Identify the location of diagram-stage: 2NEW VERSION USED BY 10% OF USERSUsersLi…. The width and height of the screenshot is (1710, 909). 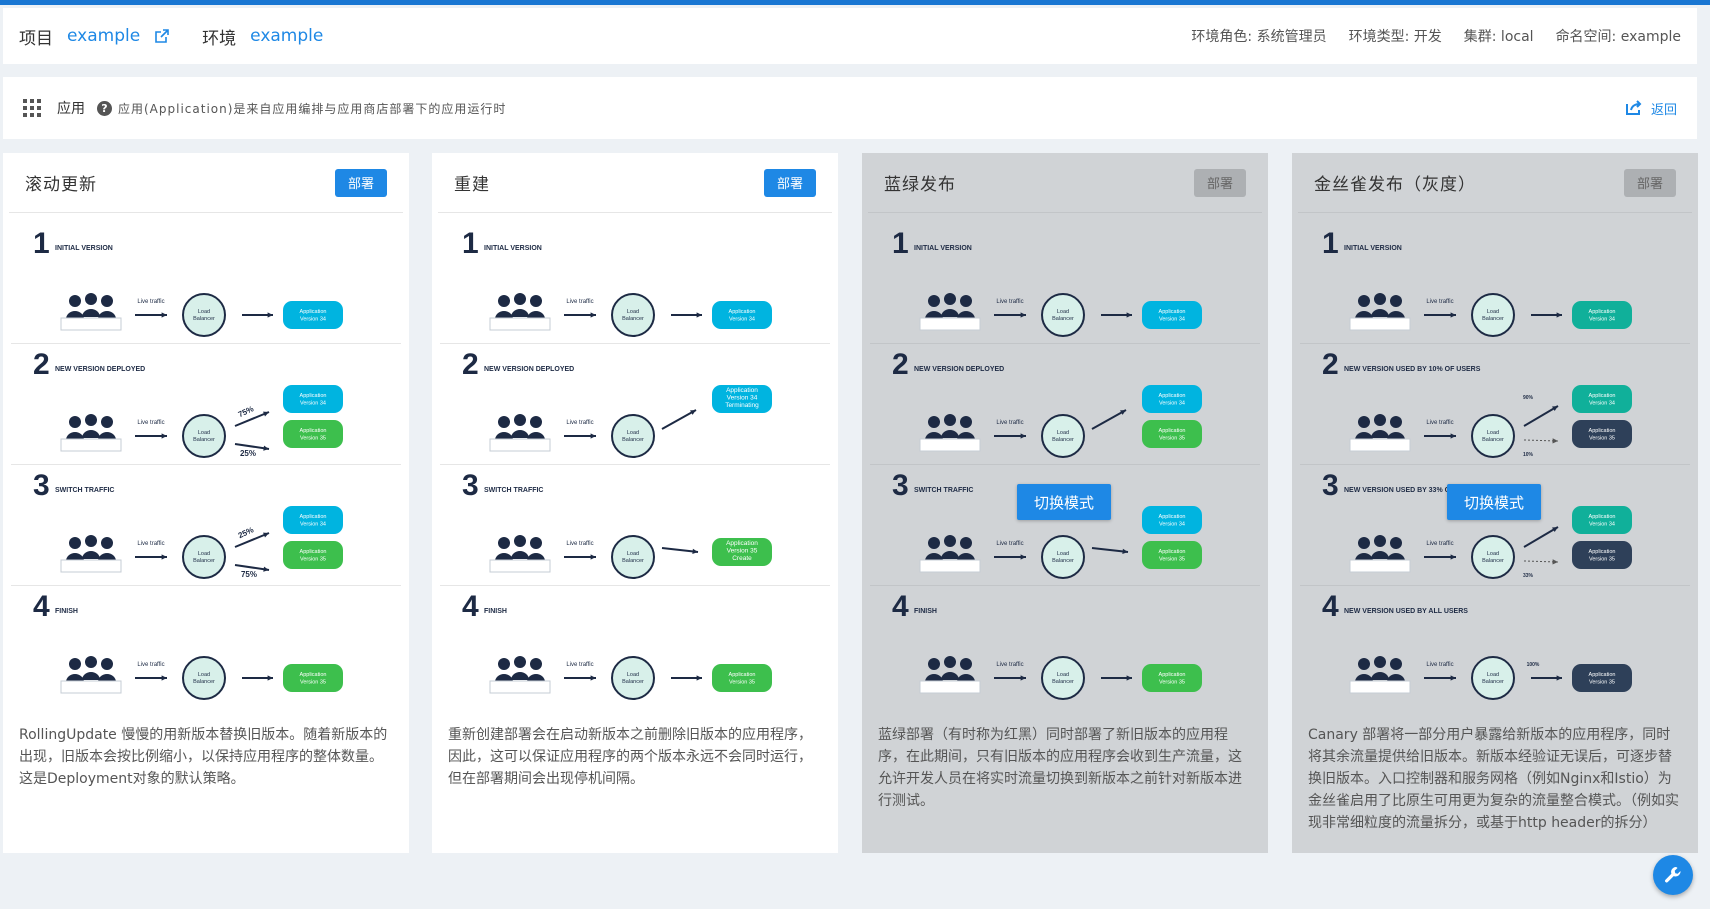
(1495, 404).